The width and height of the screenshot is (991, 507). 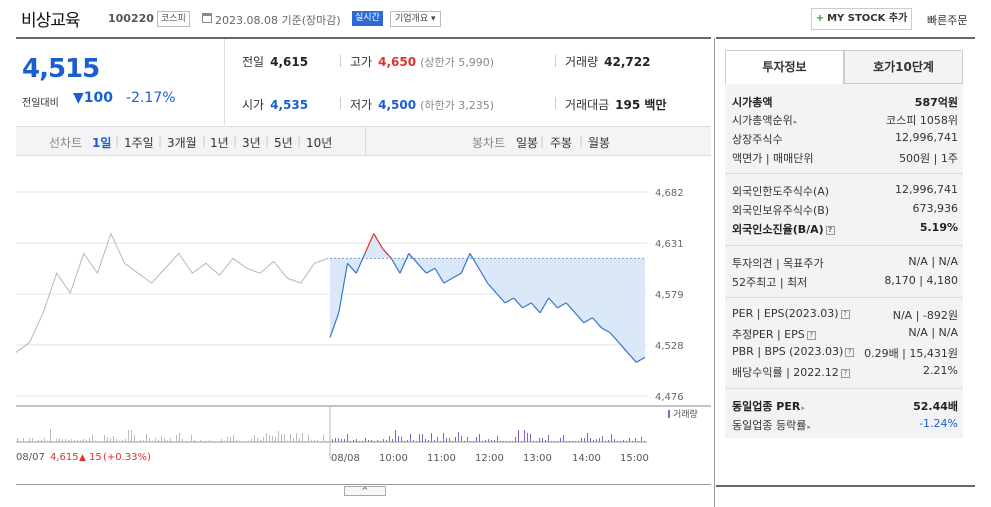 I want to click on range-1day: 1일, so click(x=101, y=142).